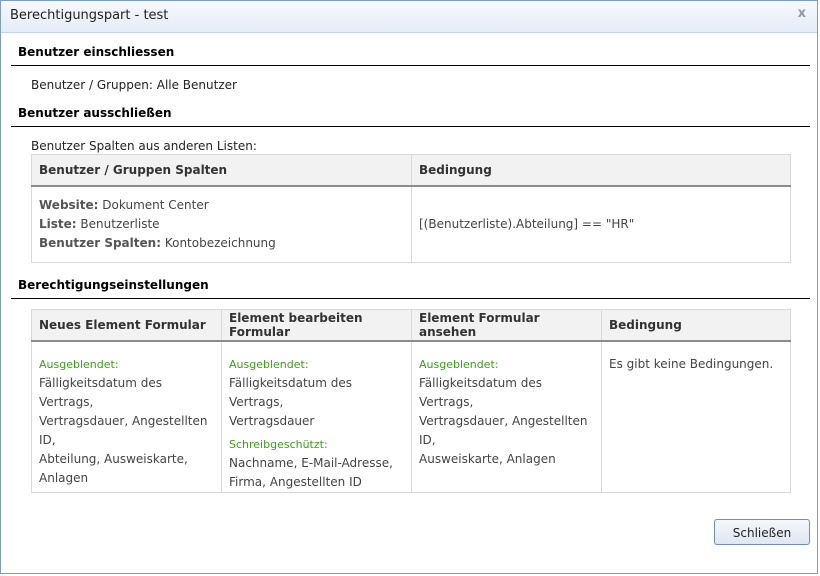 This screenshot has width=820, height=576. What do you see at coordinates (120, 224) in the screenshot?
I see `list-value: Benutzerliste` at bounding box center [120, 224].